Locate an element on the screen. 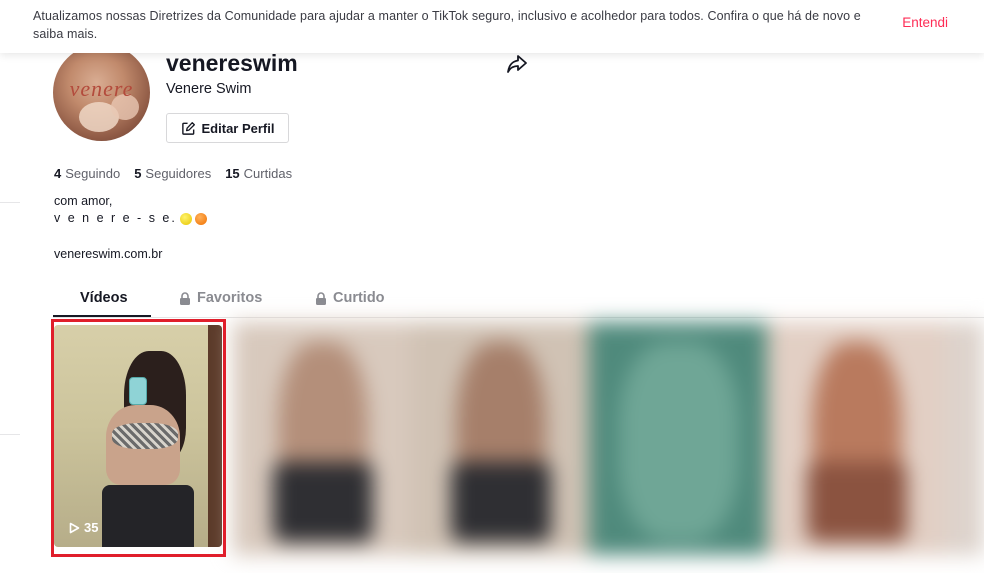  avatar-logo-text: venere is located at coordinates (101, 88).